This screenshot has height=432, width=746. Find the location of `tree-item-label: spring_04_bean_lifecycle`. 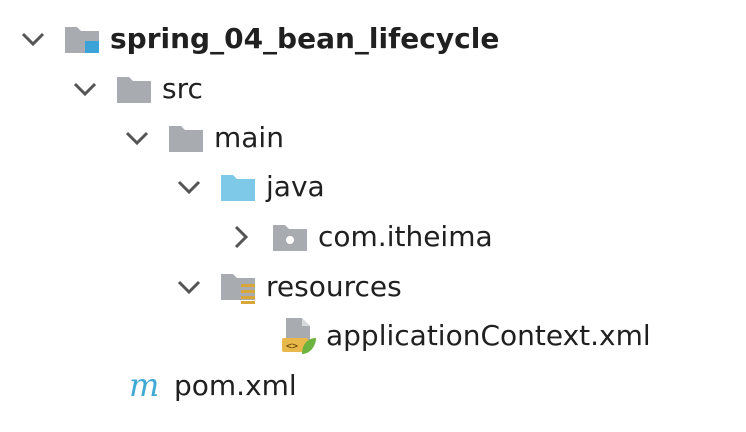

tree-item-label: spring_04_bean_lifecycle is located at coordinates (305, 38).